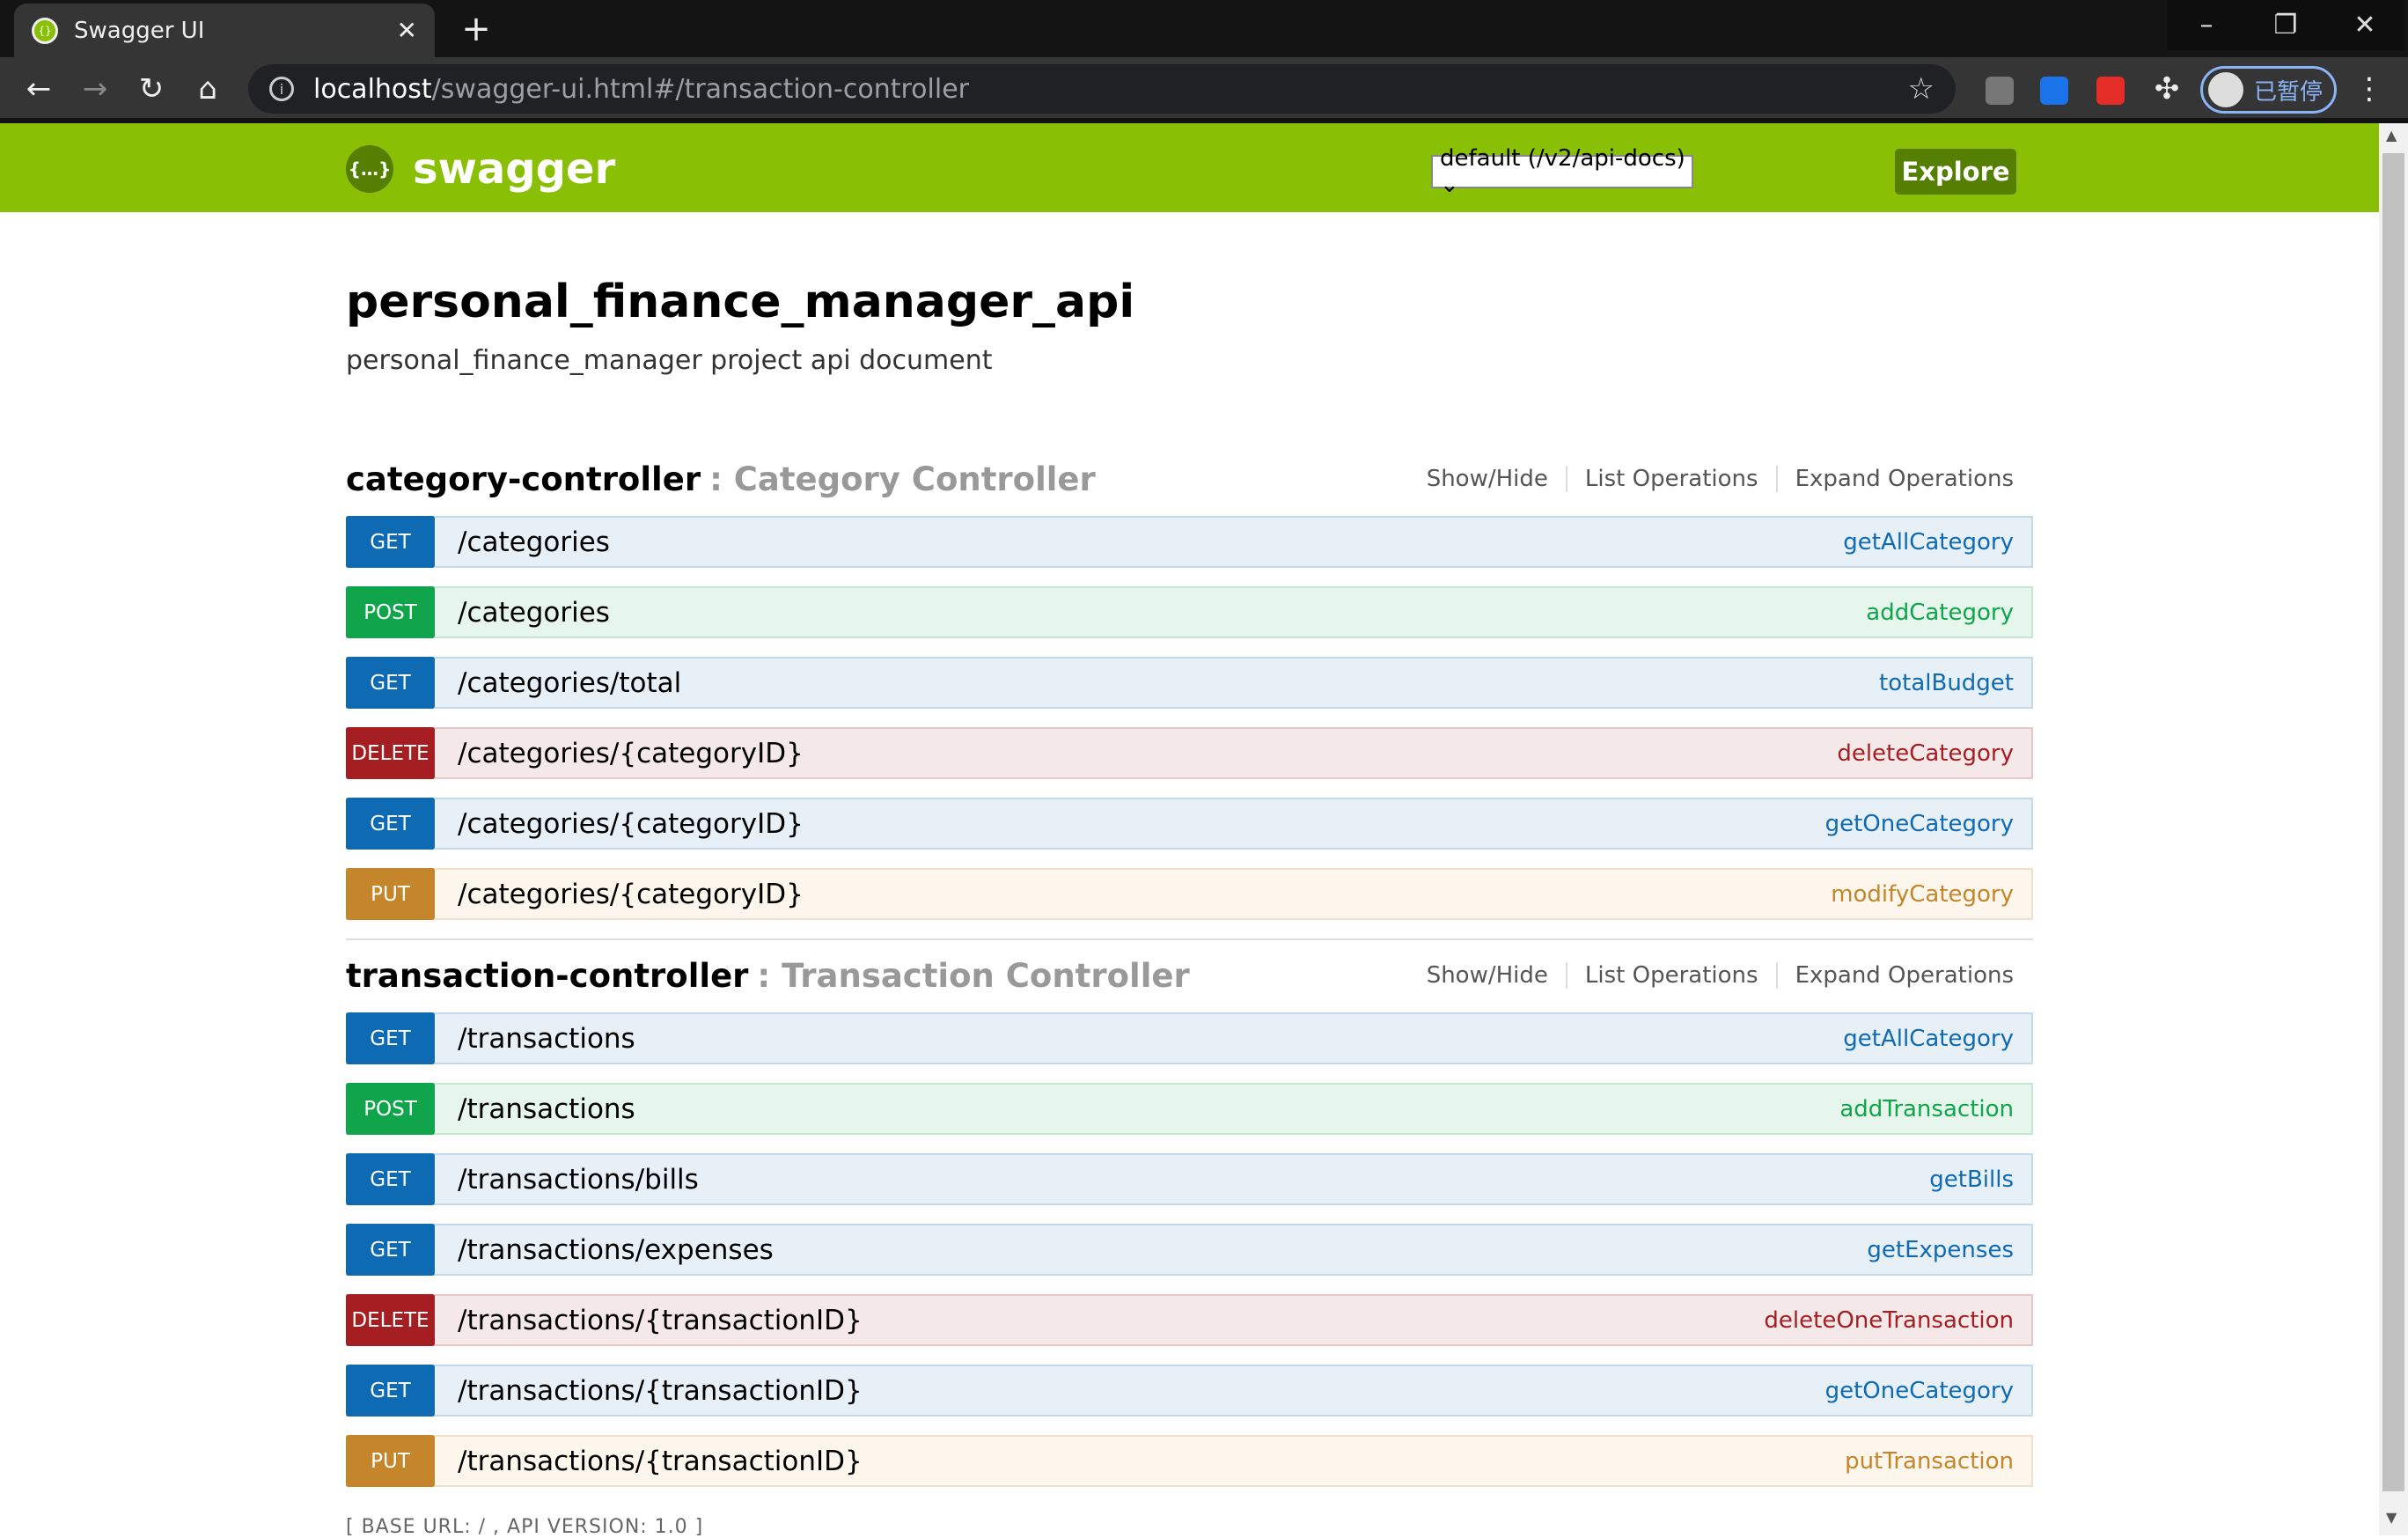  Describe the element at coordinates (38, 89) in the screenshot. I see `back-icon: ←` at that location.